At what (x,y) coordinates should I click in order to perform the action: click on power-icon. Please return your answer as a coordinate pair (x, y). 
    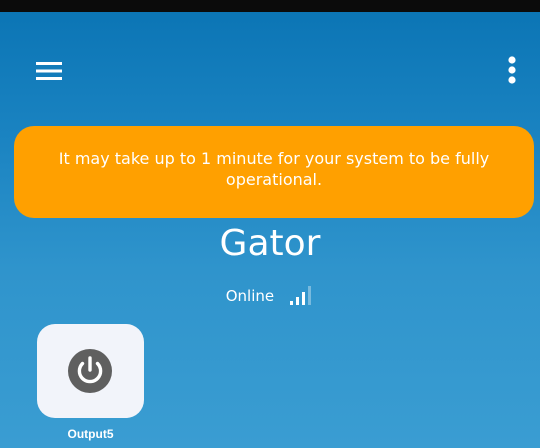
    Looking at the image, I should click on (90, 371).